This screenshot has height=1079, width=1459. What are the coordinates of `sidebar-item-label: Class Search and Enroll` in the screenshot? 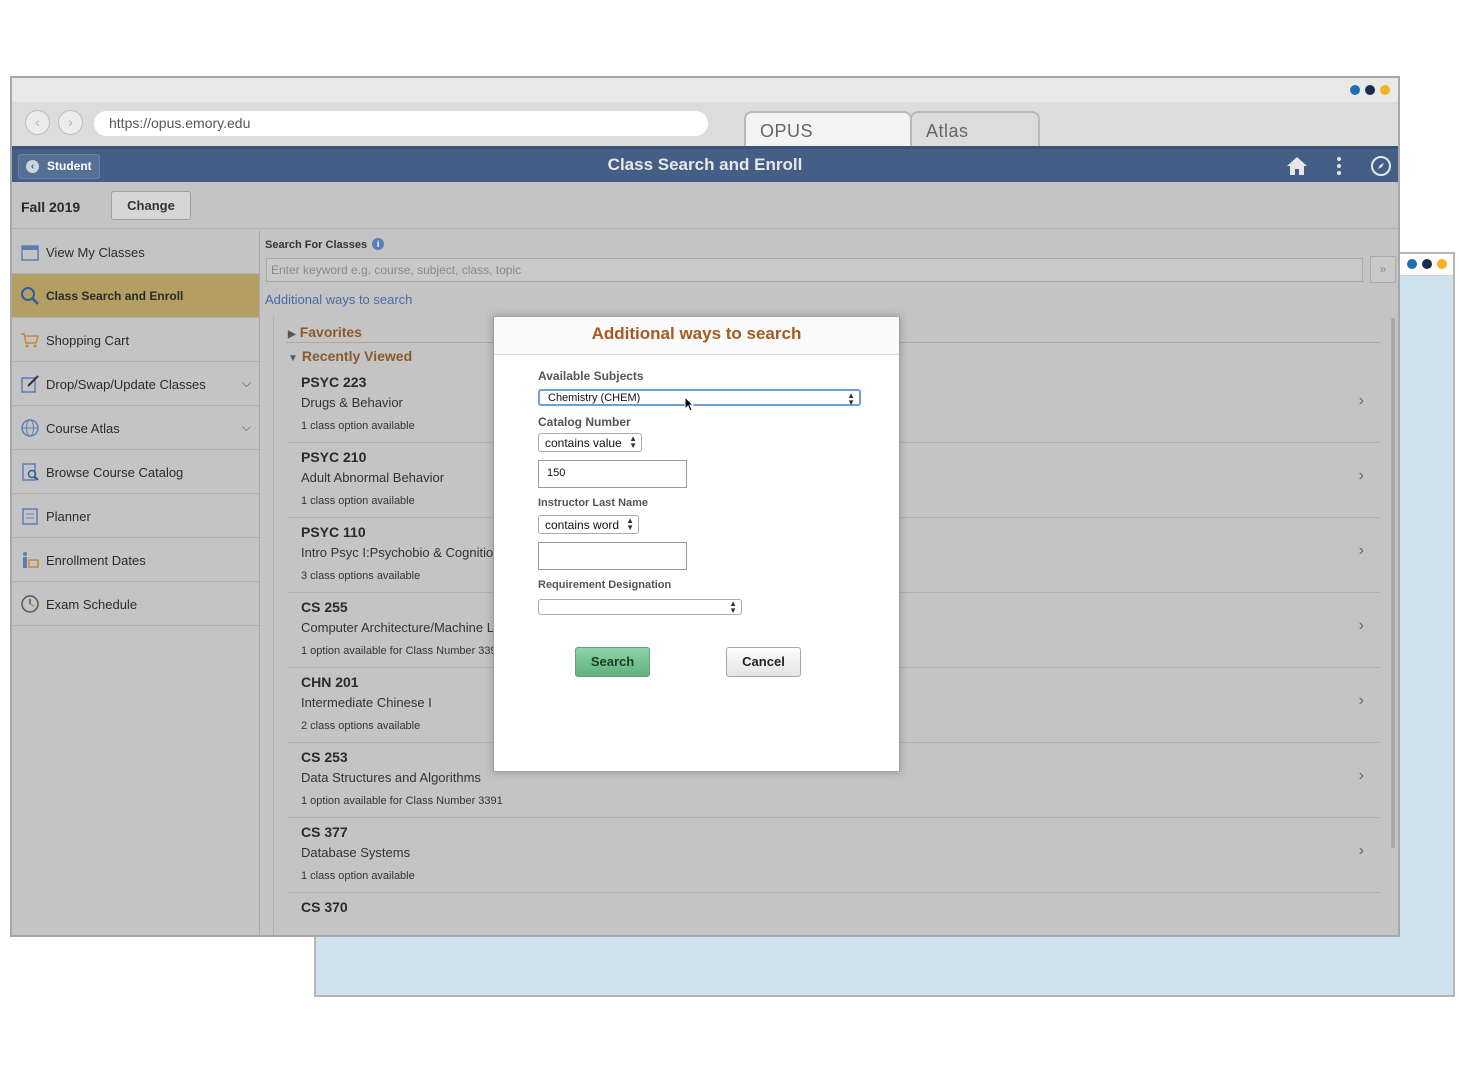 It's located at (115, 296).